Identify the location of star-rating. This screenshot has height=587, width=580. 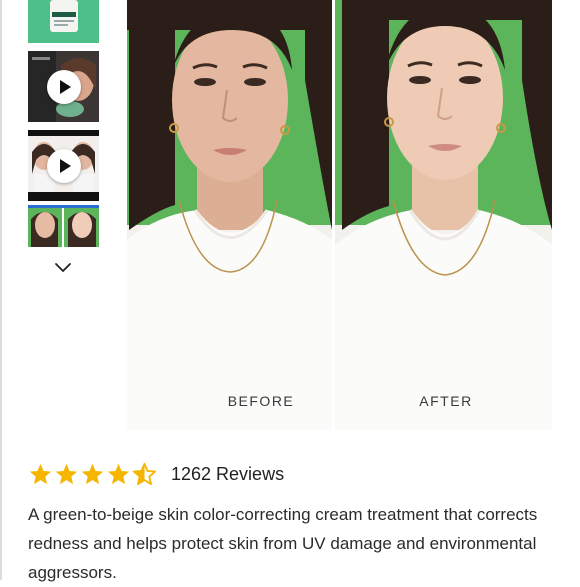
(92, 474).